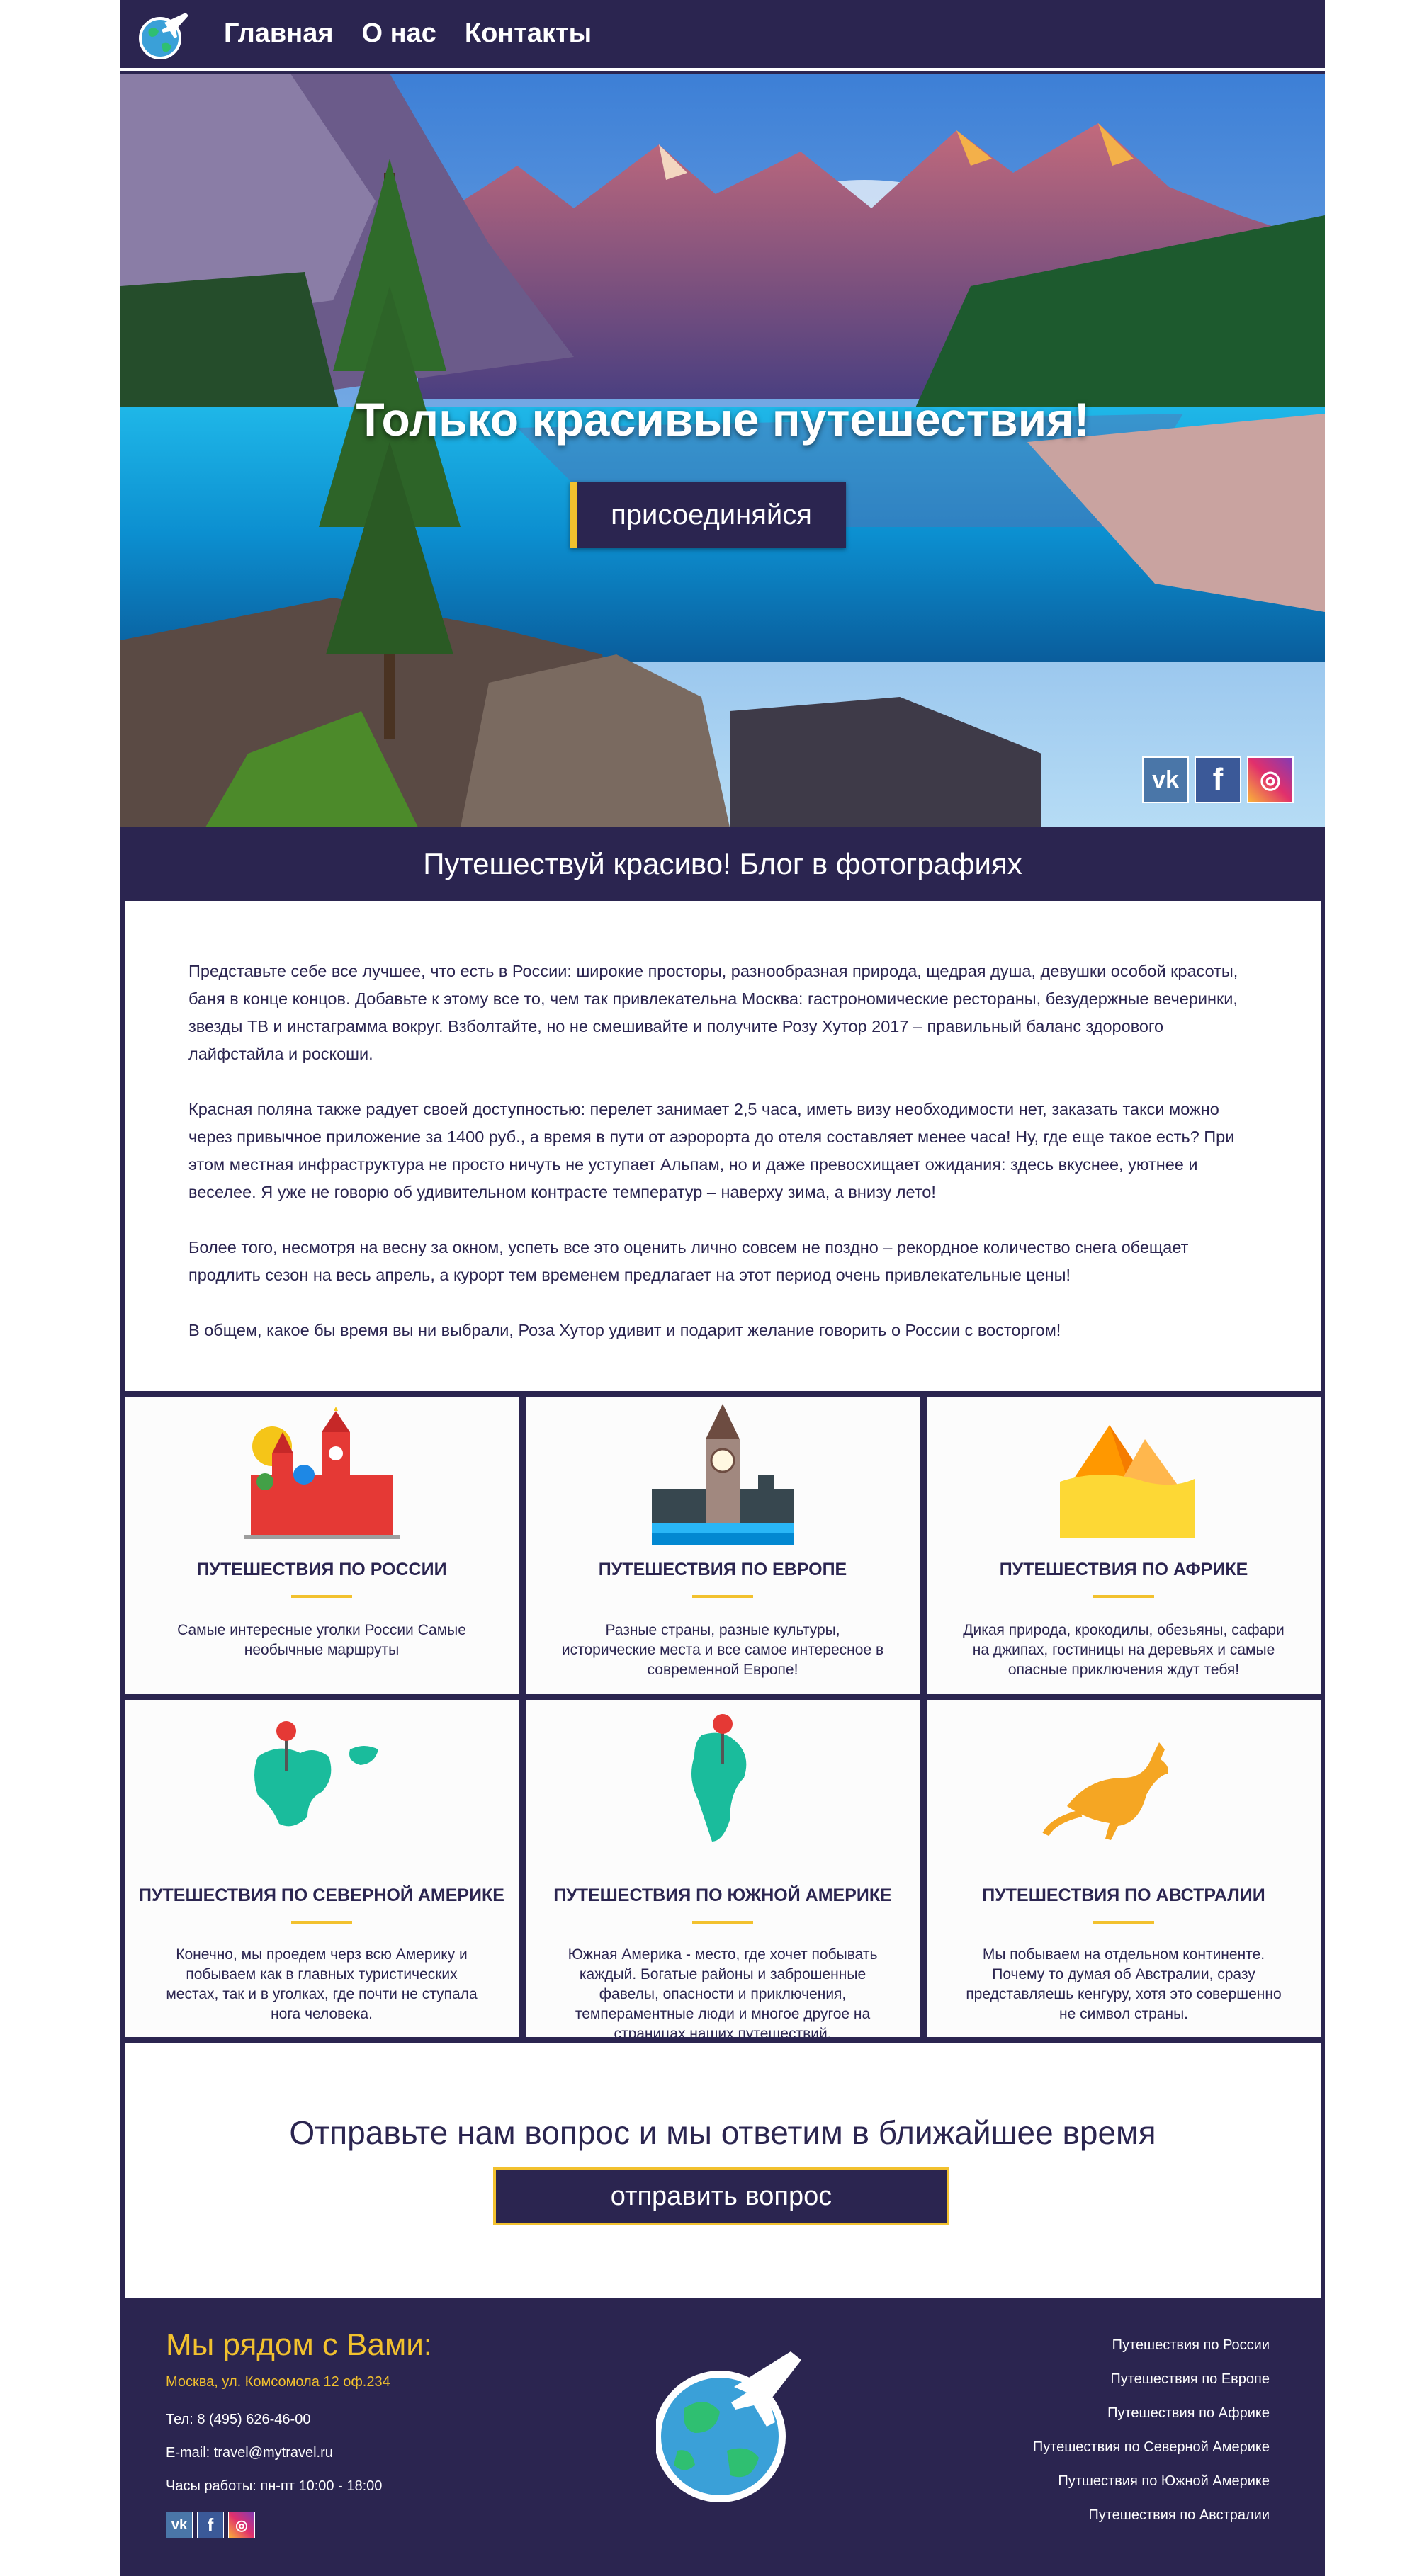  I want to click on pyramids-icon, so click(1127, 1481).